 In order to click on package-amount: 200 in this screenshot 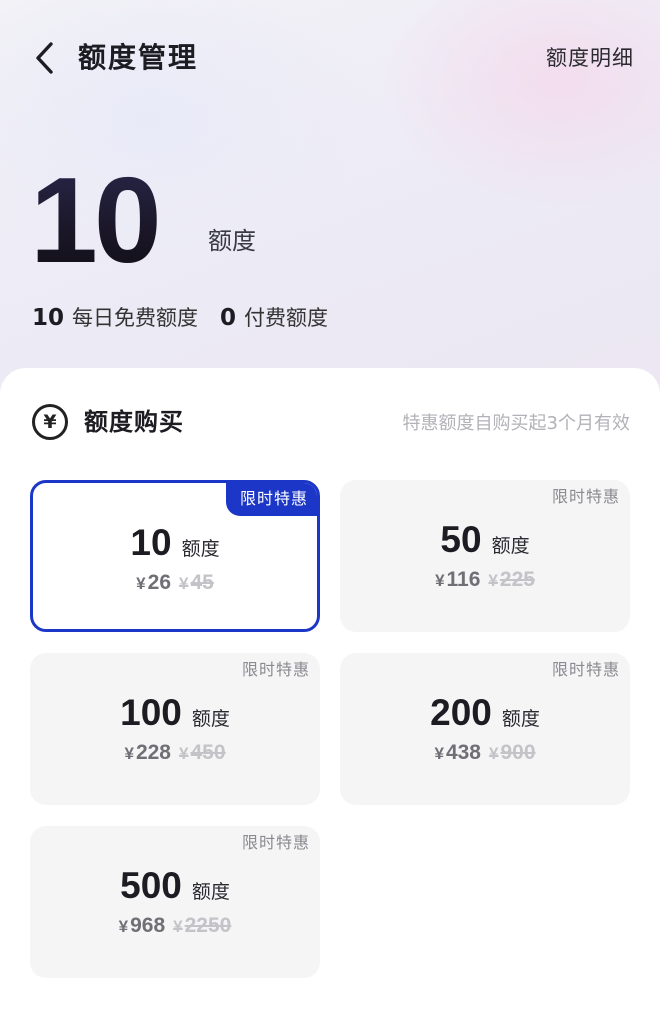, I will do `click(461, 712)`.